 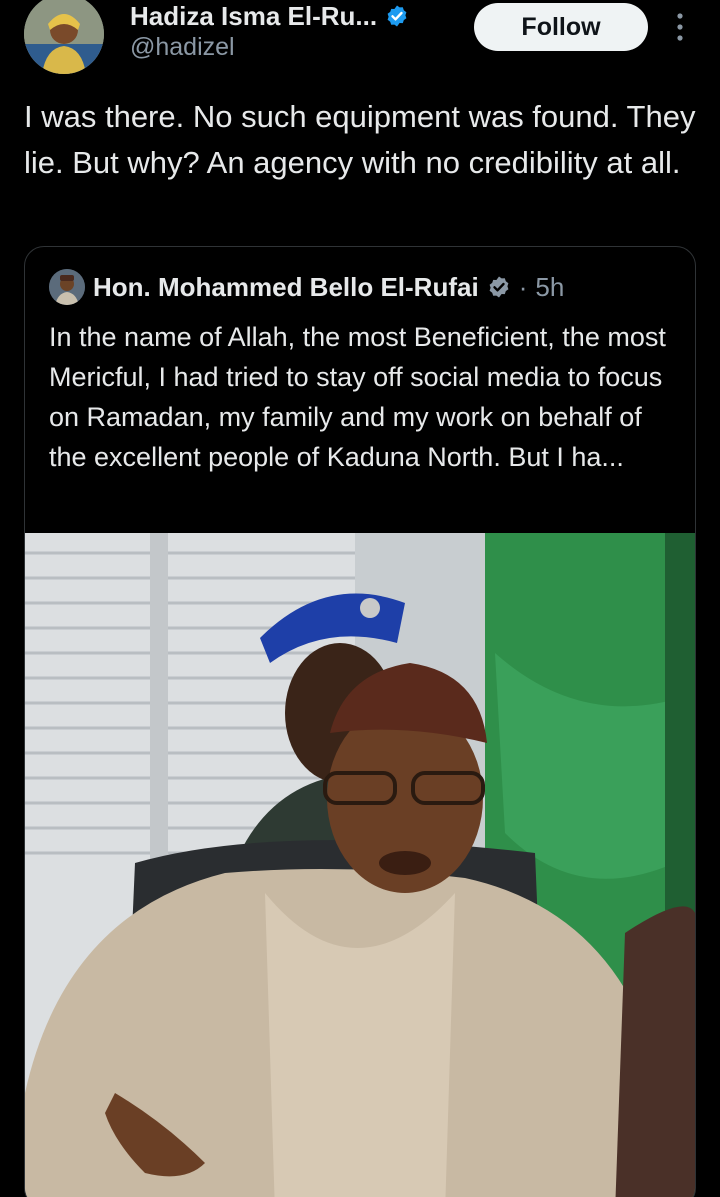 I want to click on avatar-photo, so click(x=64, y=37).